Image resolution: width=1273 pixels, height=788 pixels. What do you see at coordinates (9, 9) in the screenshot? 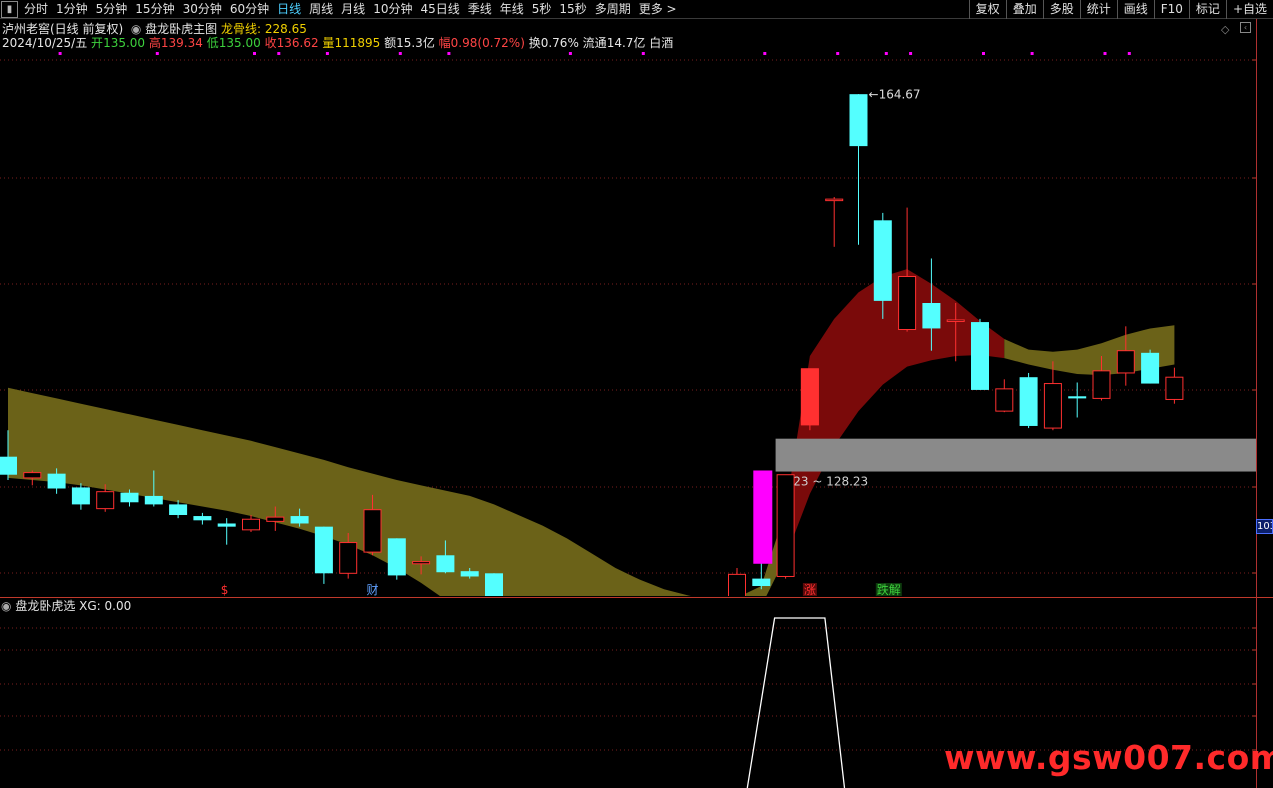
I see `toggle-layout-icon: ▮` at bounding box center [9, 9].